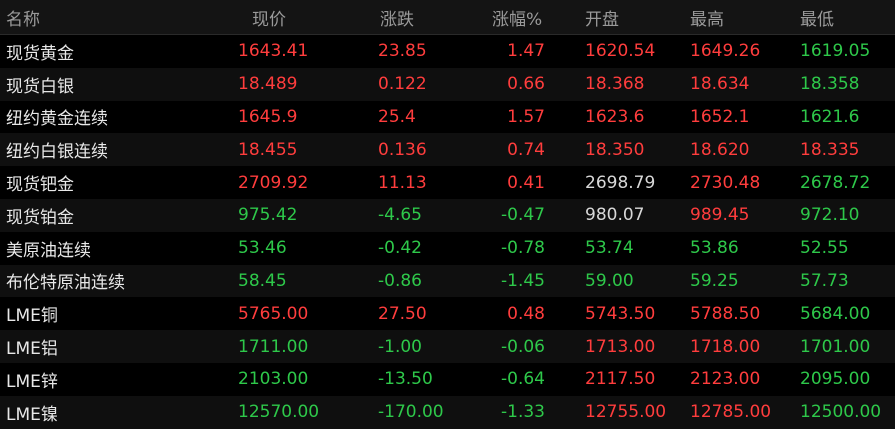  What do you see at coordinates (400, 215) in the screenshot?
I see `cell-change: -4.65` at bounding box center [400, 215].